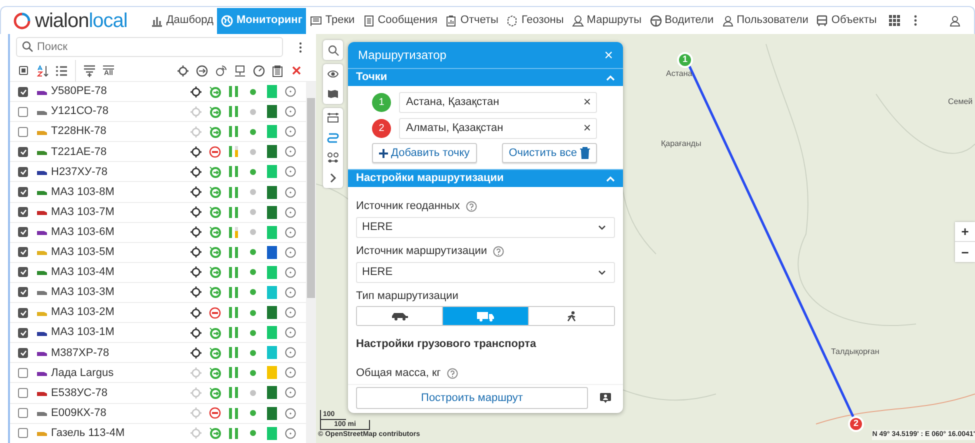  Describe the element at coordinates (158, 353) in the screenshot. I see `unit-row: М387ХР-78` at that location.